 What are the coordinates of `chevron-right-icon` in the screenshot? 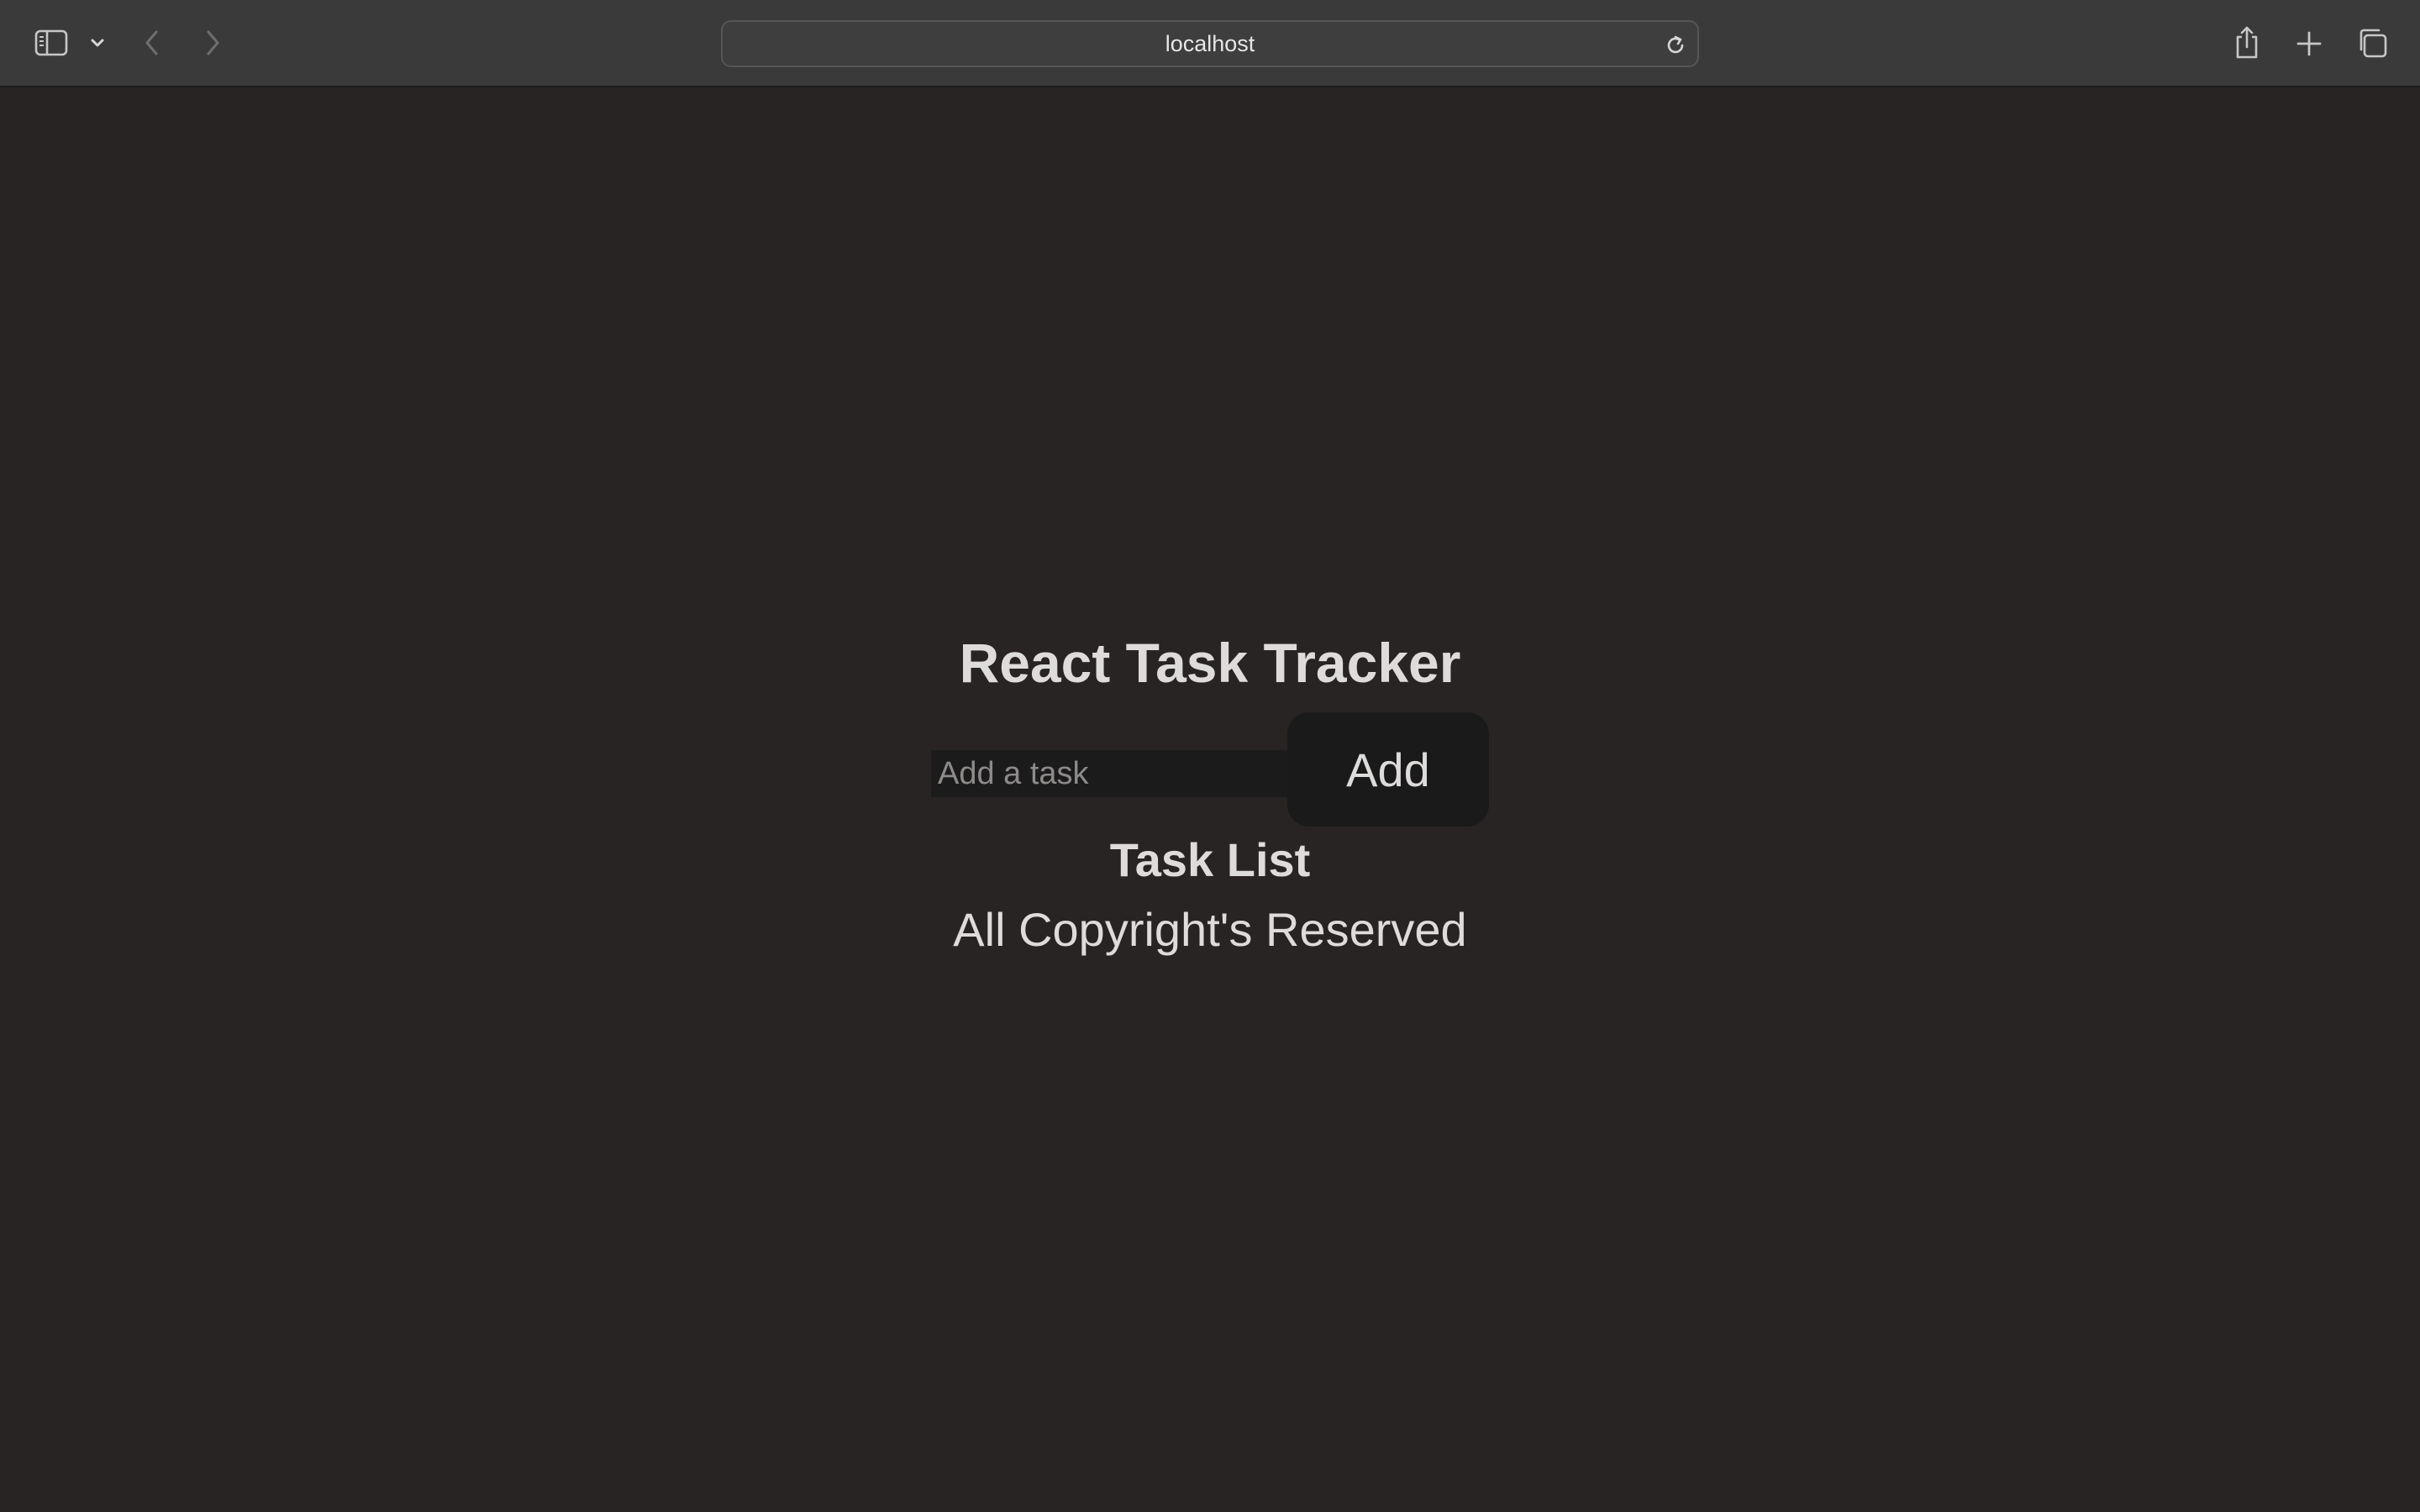 It's located at (212, 42).